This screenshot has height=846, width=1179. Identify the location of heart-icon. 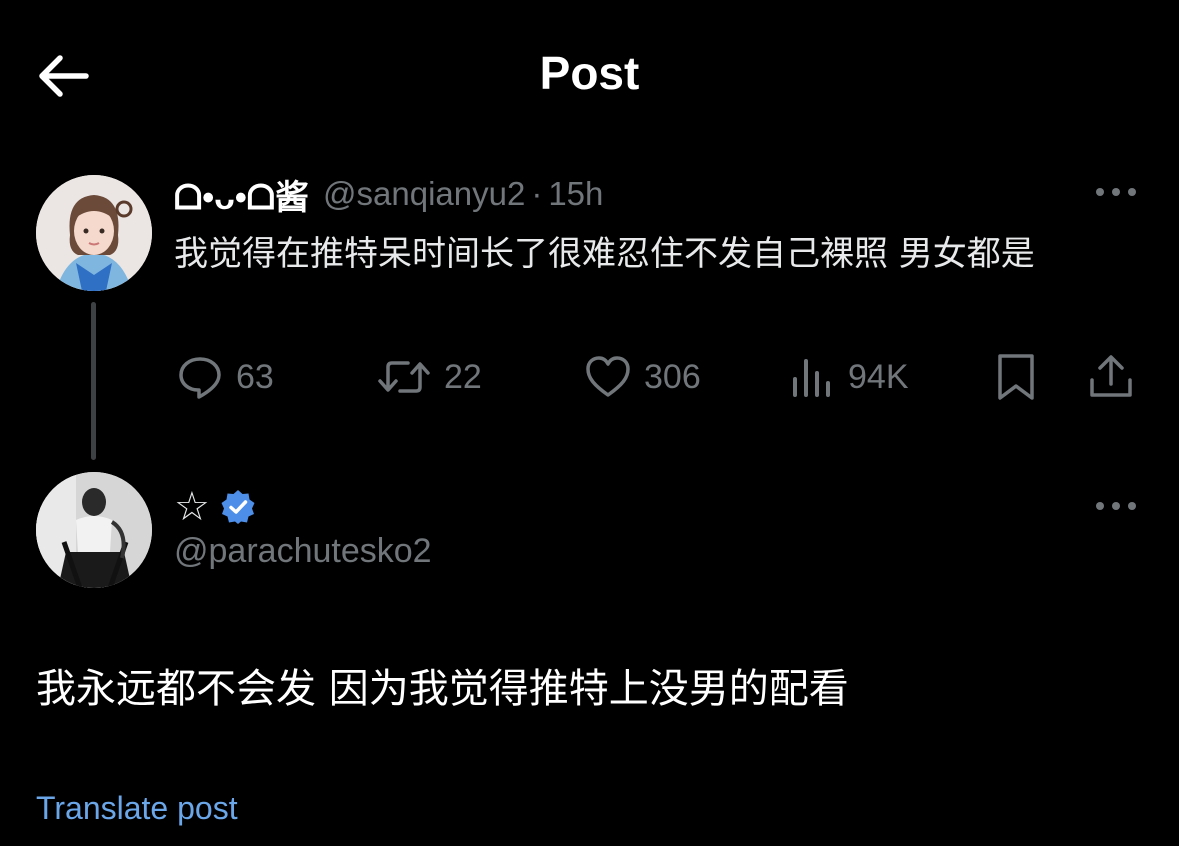
(608, 376).